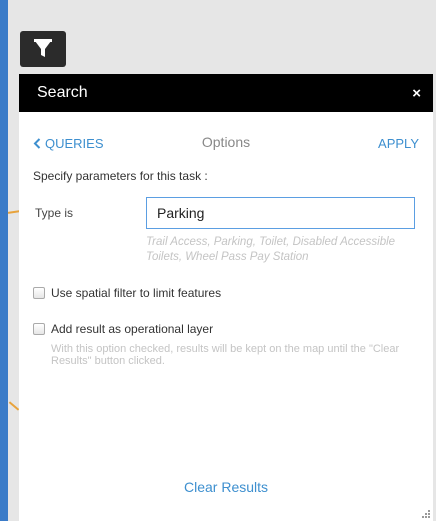  What do you see at coordinates (132, 329) in the screenshot?
I see `operational-layer-label: Add result as operational layer` at bounding box center [132, 329].